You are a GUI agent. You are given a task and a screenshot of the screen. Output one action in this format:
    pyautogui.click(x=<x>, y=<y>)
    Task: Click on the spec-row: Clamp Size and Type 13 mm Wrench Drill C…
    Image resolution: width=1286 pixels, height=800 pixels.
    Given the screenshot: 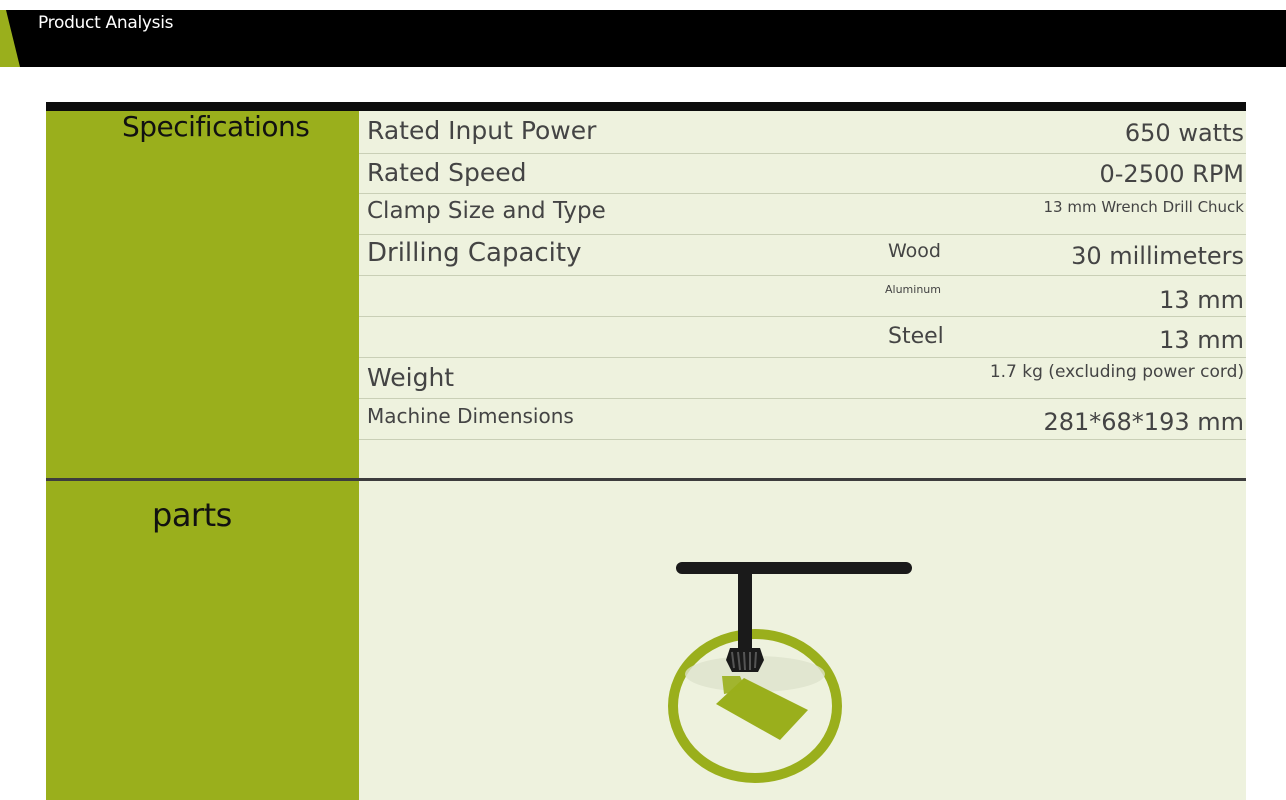 What is the action you would take?
    pyautogui.click(x=802, y=214)
    